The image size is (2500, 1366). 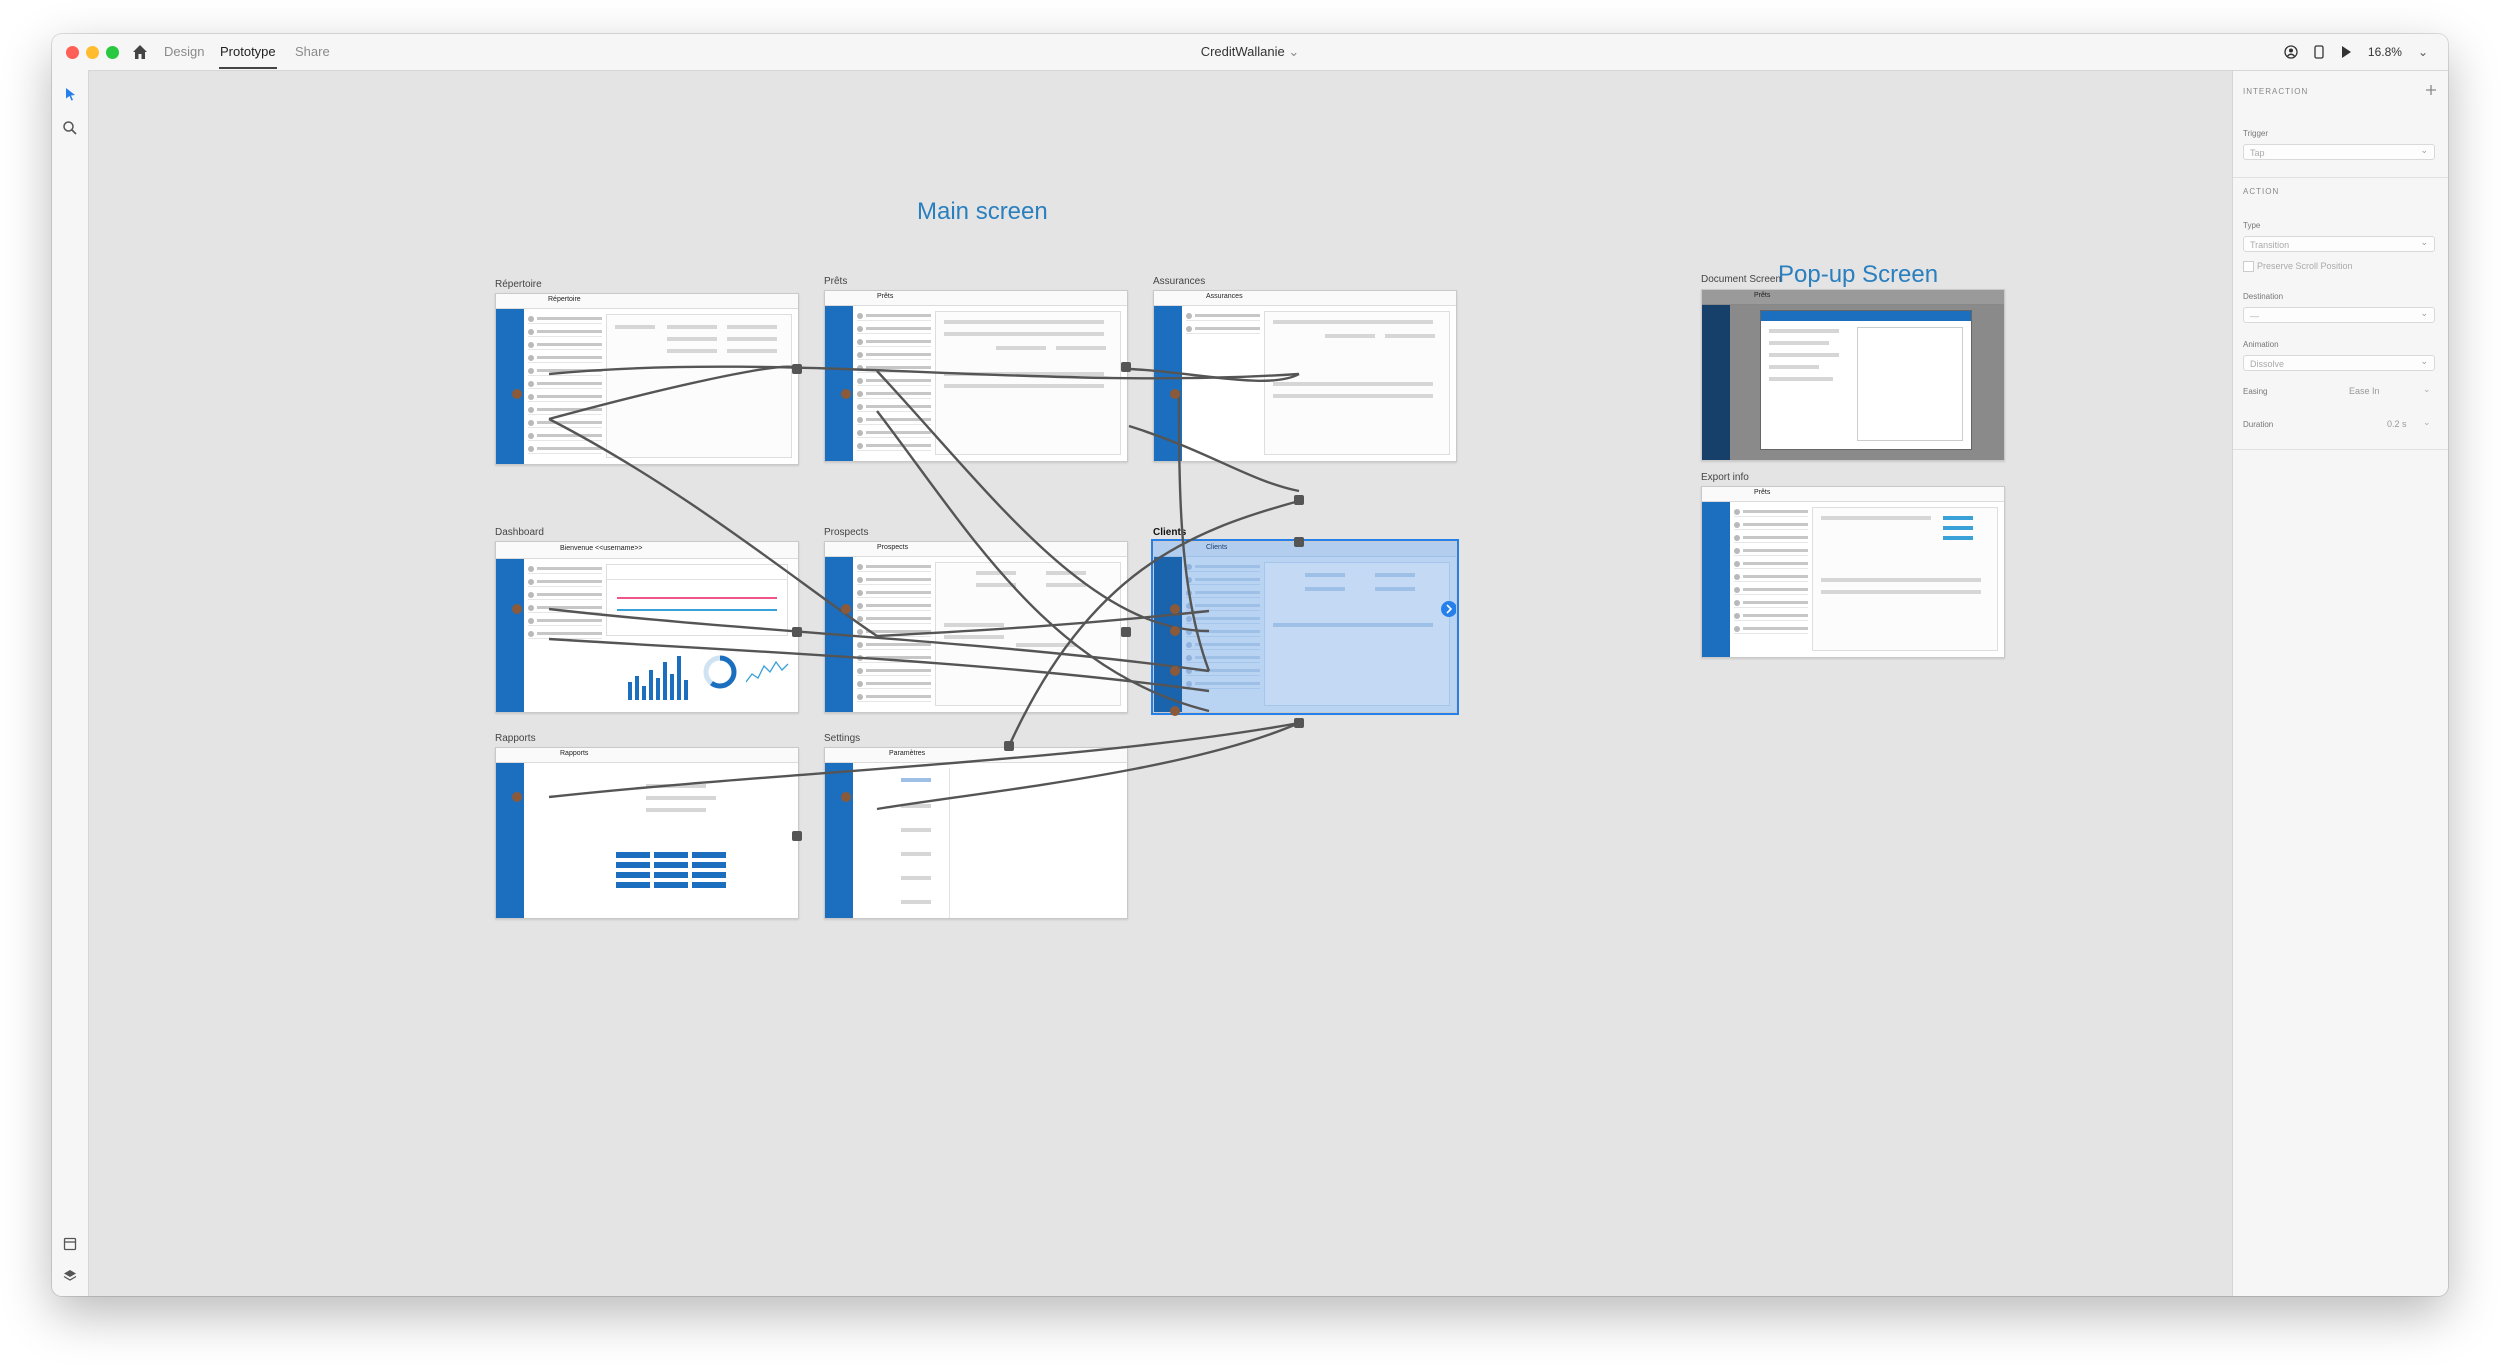 What do you see at coordinates (2263, 296) in the screenshot?
I see `destination-label: Destination` at bounding box center [2263, 296].